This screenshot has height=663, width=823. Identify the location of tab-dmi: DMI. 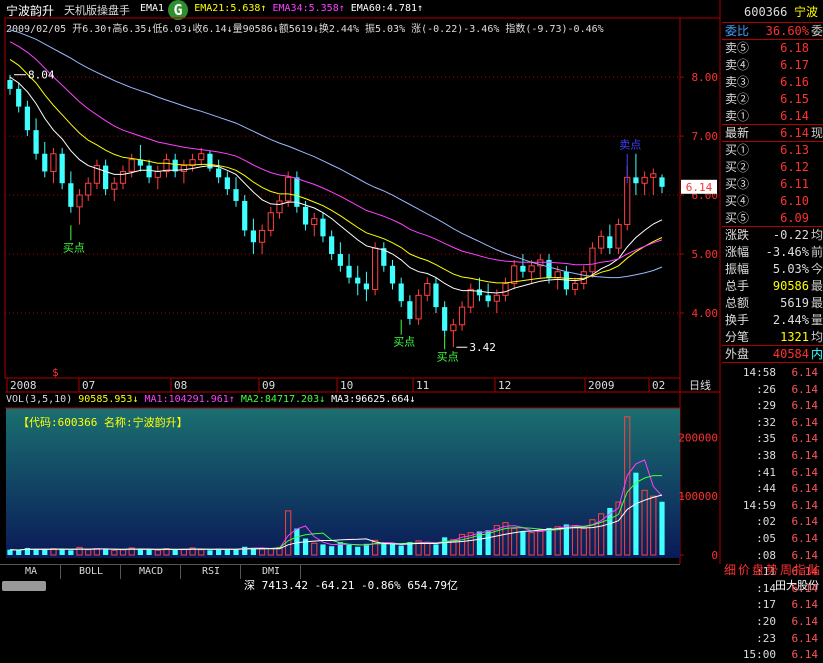
(271, 572).